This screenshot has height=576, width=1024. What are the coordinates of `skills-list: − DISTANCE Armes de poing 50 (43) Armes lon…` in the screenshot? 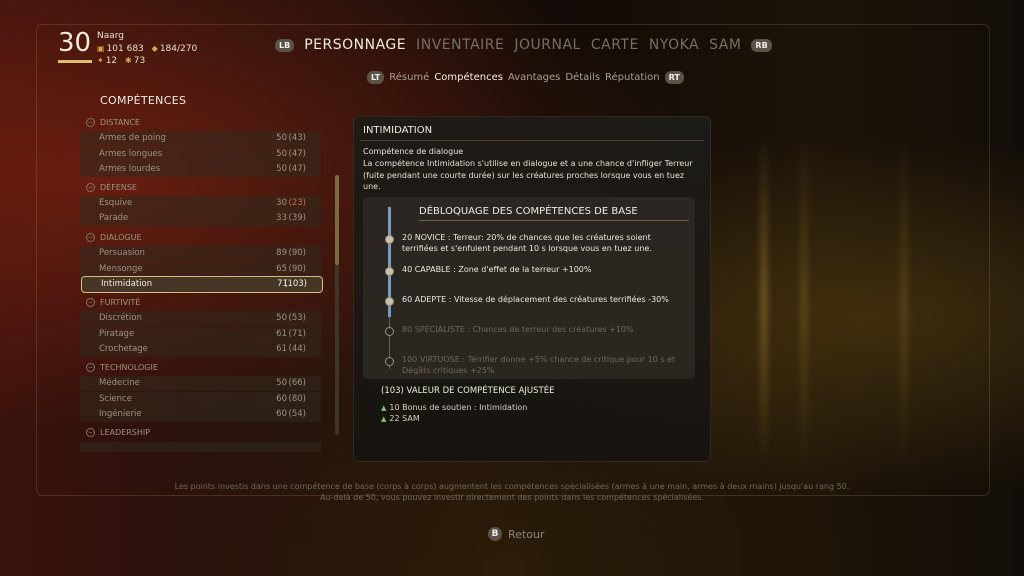 It's located at (208, 284).